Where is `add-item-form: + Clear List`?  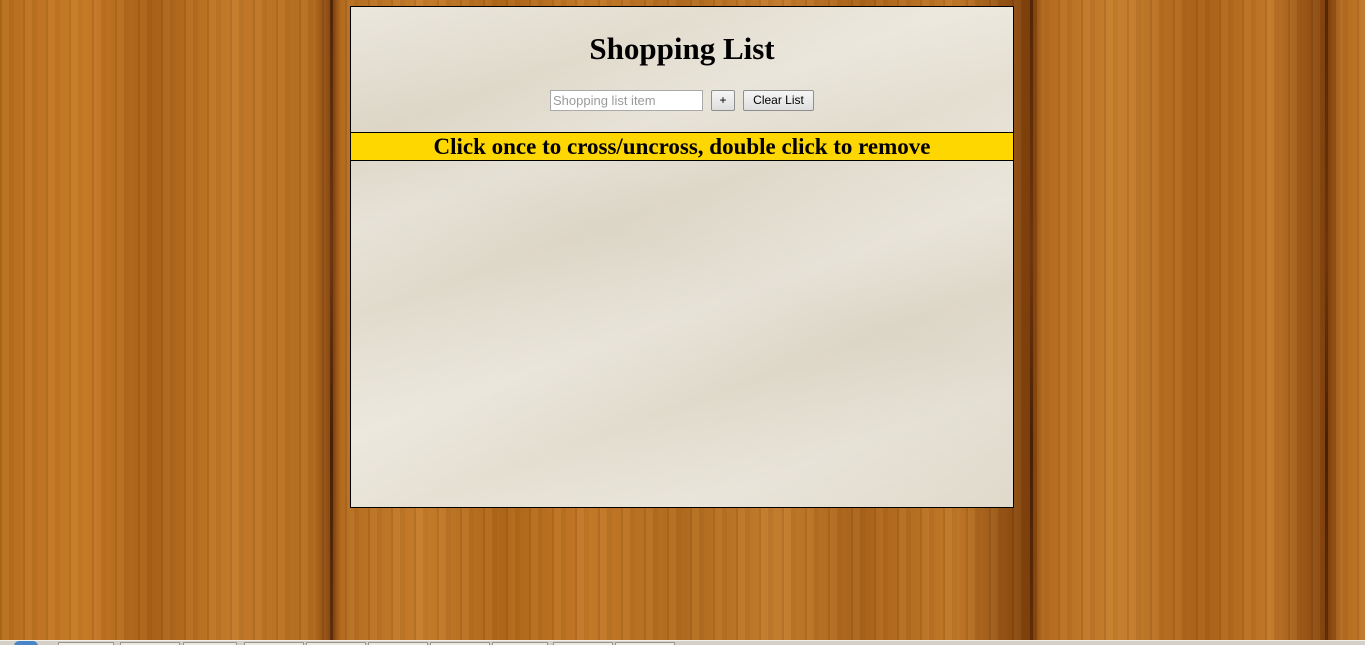
add-item-form: + Clear List is located at coordinates (682, 100).